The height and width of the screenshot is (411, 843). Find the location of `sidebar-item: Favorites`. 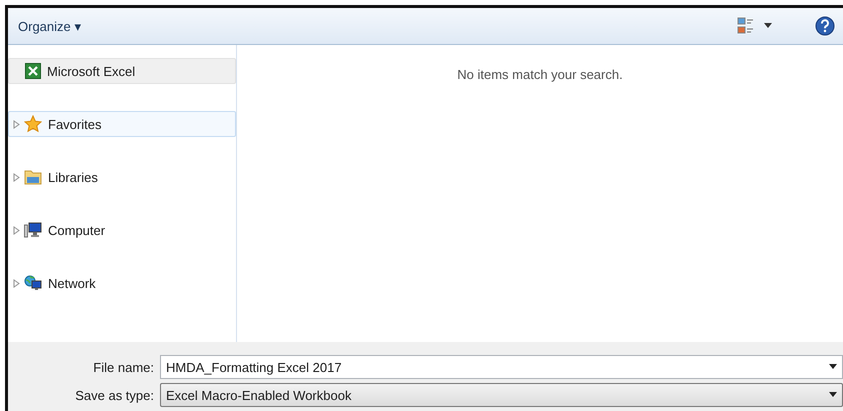

sidebar-item: Favorites is located at coordinates (122, 124).